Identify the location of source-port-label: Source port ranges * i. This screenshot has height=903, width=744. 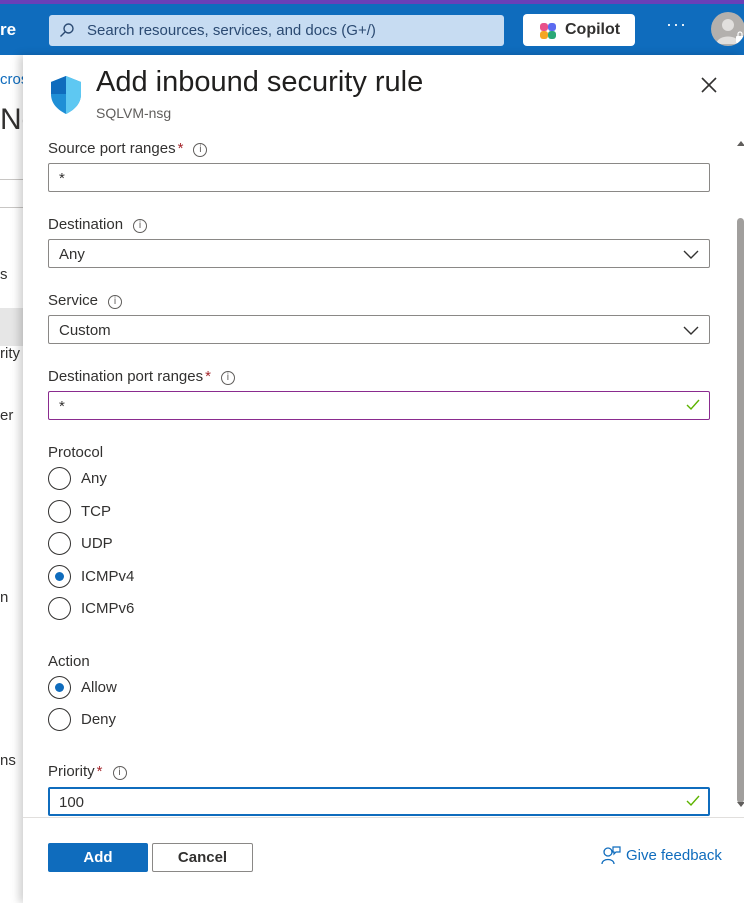
(128, 148).